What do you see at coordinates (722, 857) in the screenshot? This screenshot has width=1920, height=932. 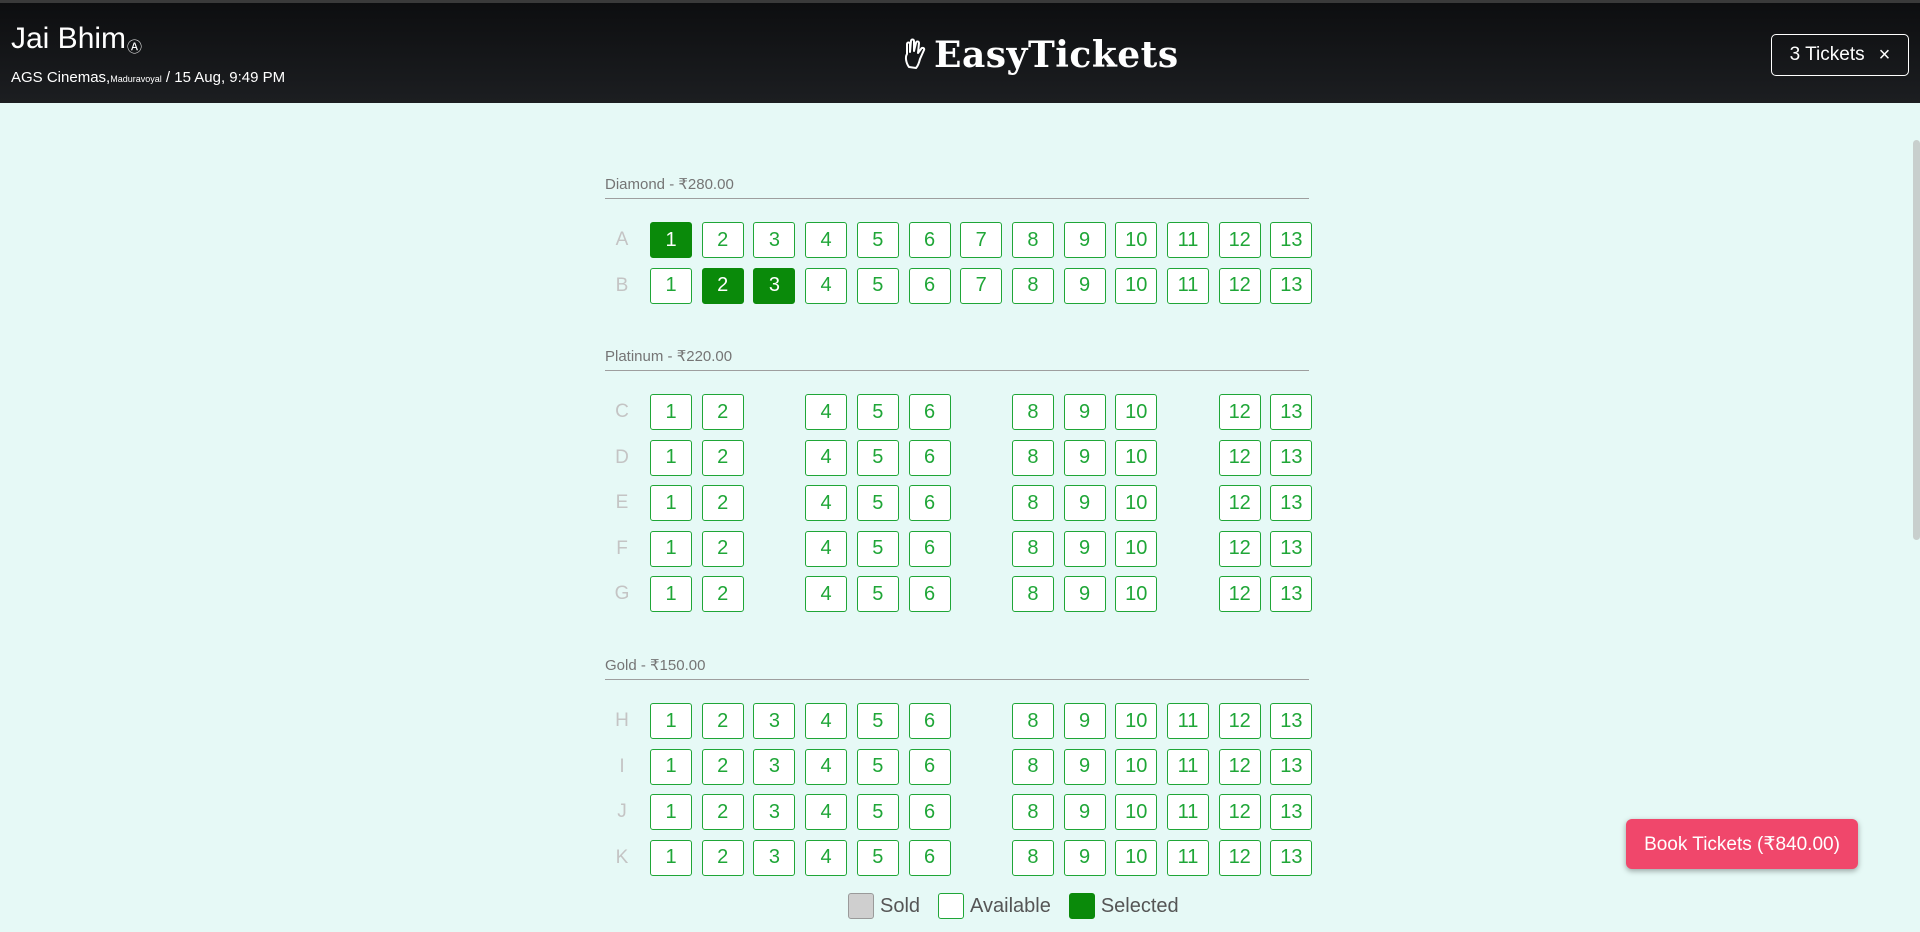 I see `seat-K2: 2` at bounding box center [722, 857].